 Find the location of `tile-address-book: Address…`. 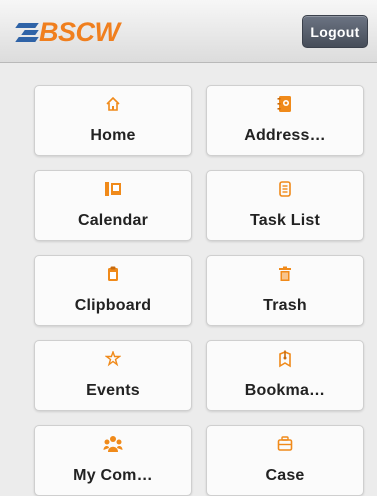

tile-address-book: Address… is located at coordinates (285, 120).